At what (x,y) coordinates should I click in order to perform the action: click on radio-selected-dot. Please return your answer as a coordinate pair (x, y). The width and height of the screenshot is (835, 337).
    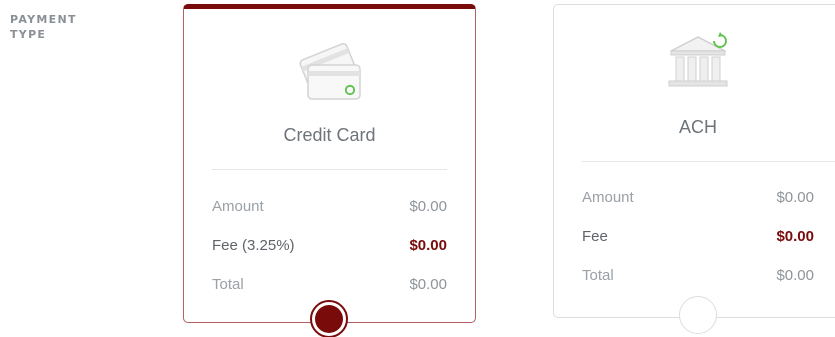
    Looking at the image, I should click on (329, 319).